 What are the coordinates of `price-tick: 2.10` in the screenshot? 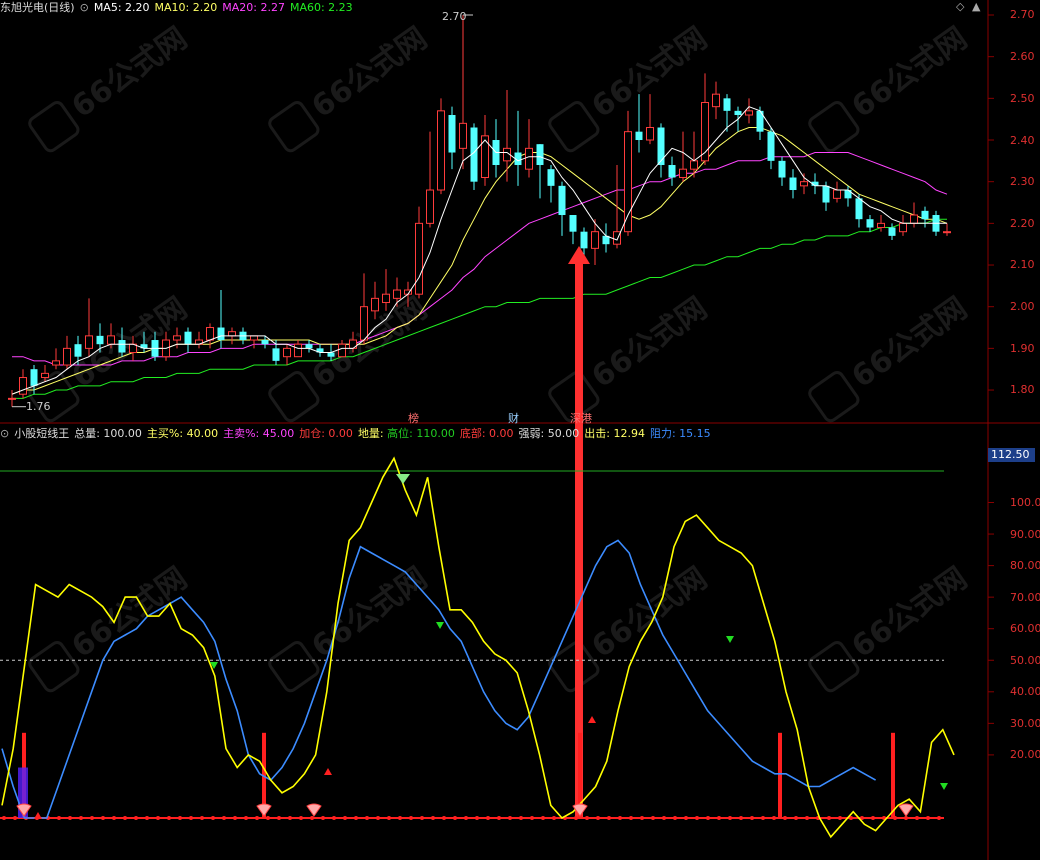 It's located at (1022, 264).